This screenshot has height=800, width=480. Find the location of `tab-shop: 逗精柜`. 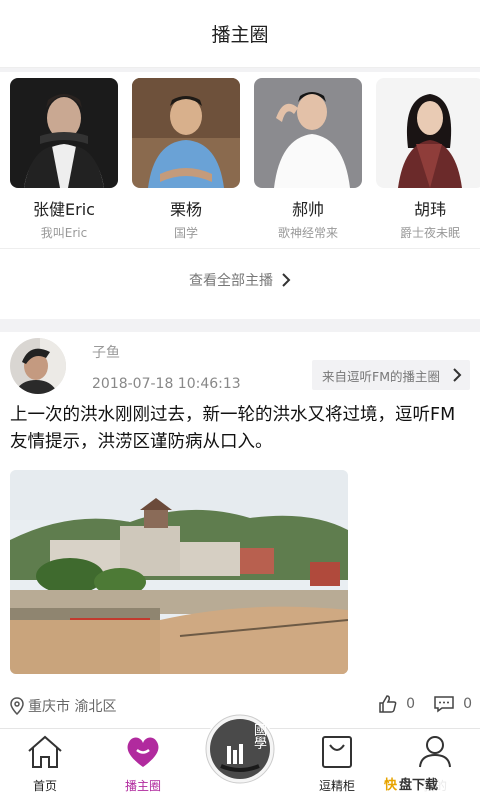

tab-shop: 逗精柜 is located at coordinates (337, 763).